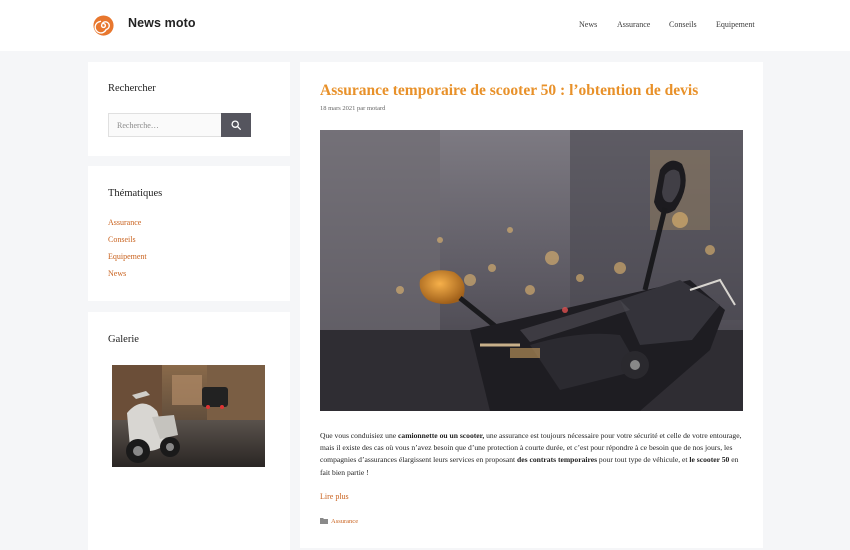 The height and width of the screenshot is (550, 850). What do you see at coordinates (132, 88) in the screenshot?
I see `widget-title-search: Rechercher` at bounding box center [132, 88].